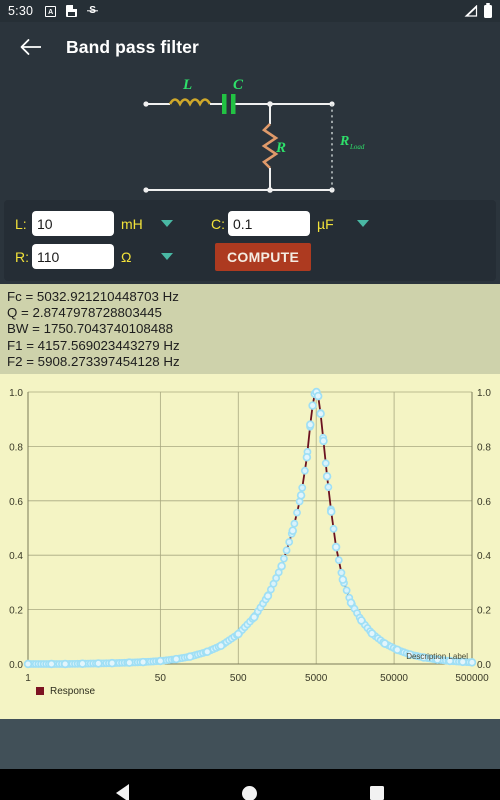 This screenshot has height=800, width=500. Describe the element at coordinates (484, 556) in the screenshot. I see `y-tick-label-right: 0.4` at that location.